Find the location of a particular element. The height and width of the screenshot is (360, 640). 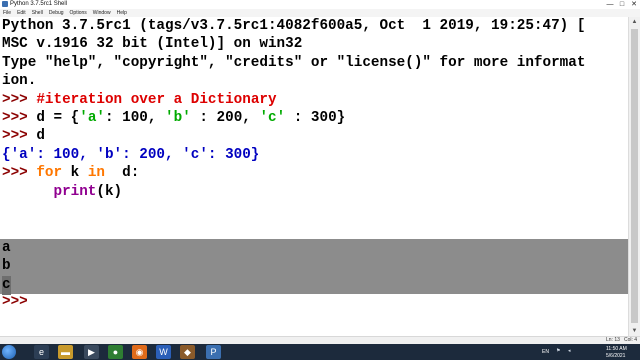

code-text: : 200, is located at coordinates (225, 118).